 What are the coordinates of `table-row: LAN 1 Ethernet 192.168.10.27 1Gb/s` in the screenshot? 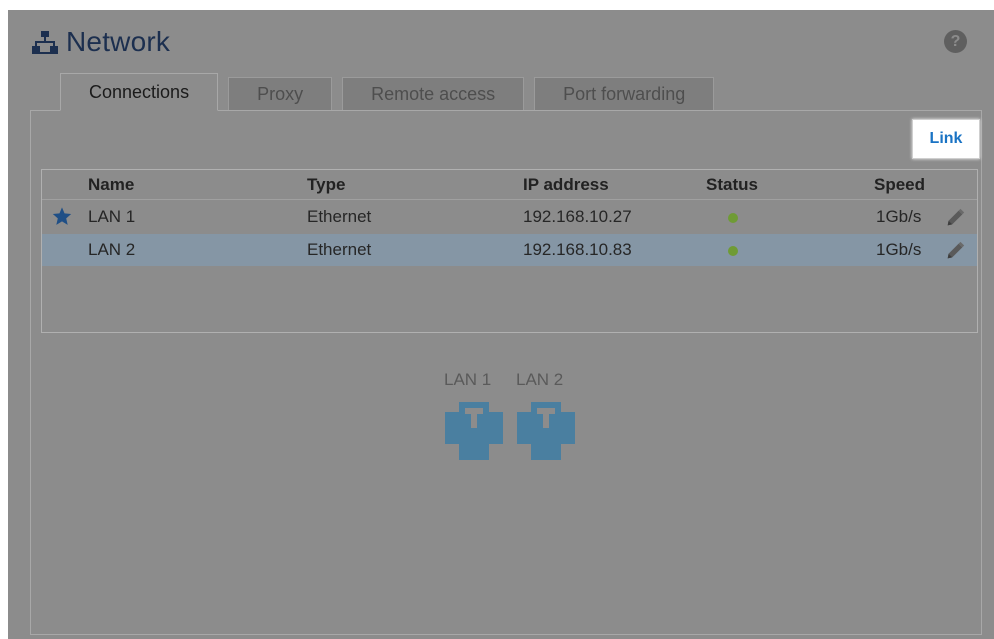 It's located at (509, 217).